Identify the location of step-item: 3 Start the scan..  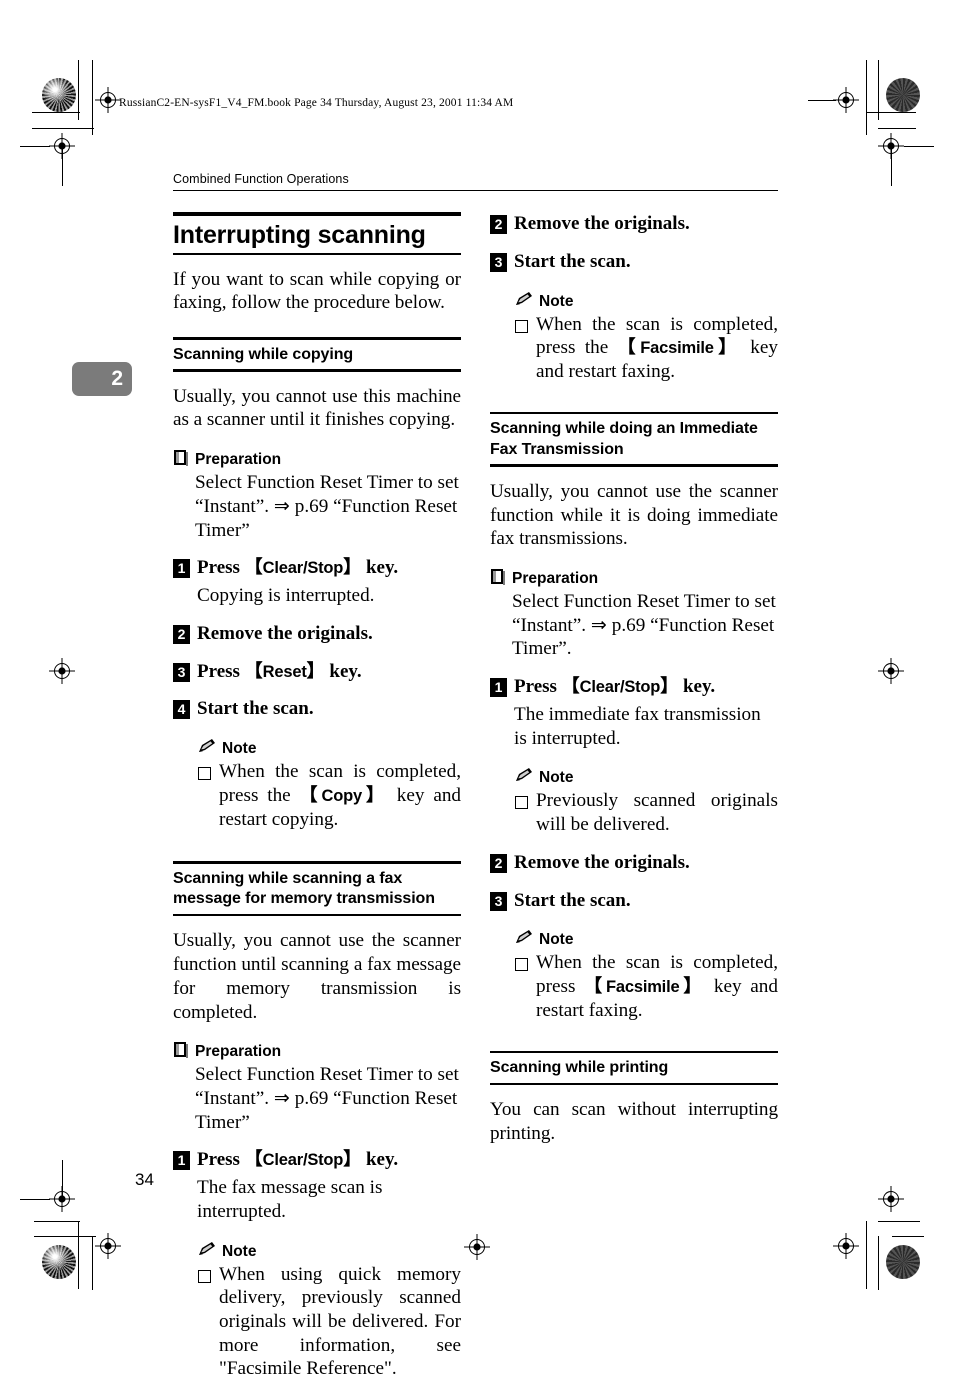
(634, 262).